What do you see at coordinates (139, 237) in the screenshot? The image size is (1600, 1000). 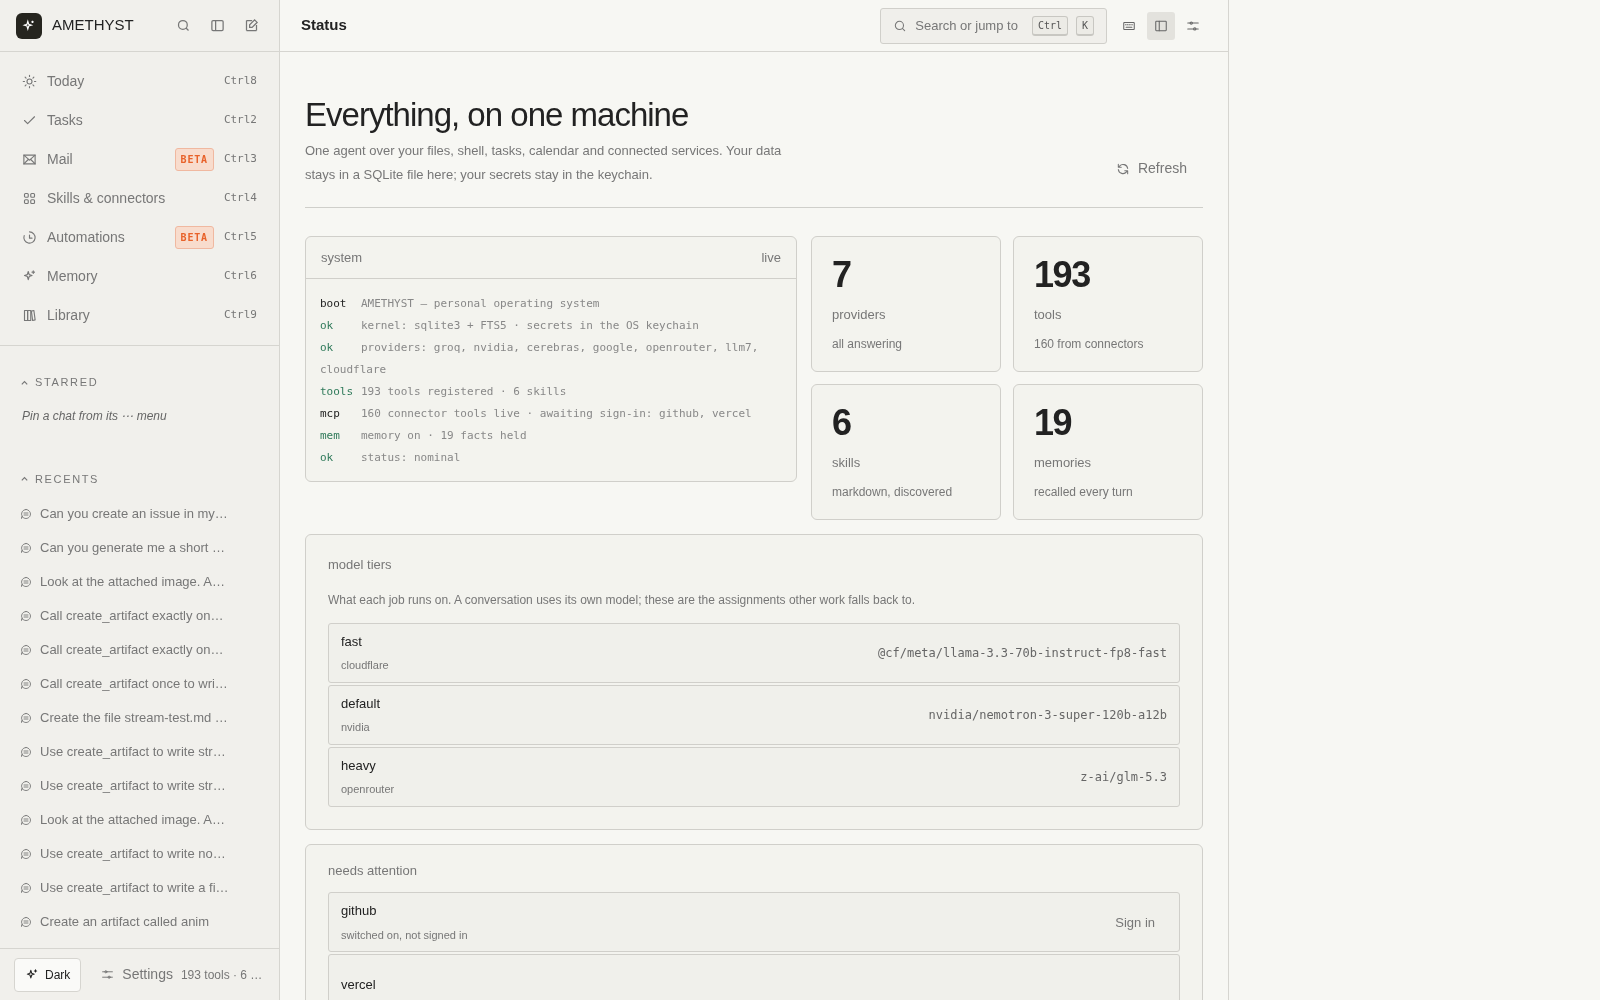 I see `nav-item: Automations BETA Ctrl5` at bounding box center [139, 237].